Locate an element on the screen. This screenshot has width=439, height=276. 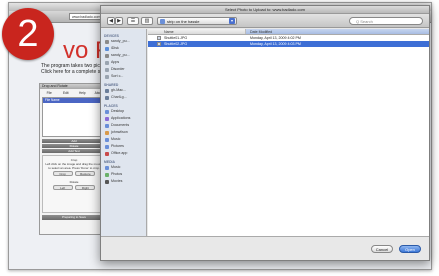
file-name: Shuttle02.JPG is located at coordinates (176, 44).